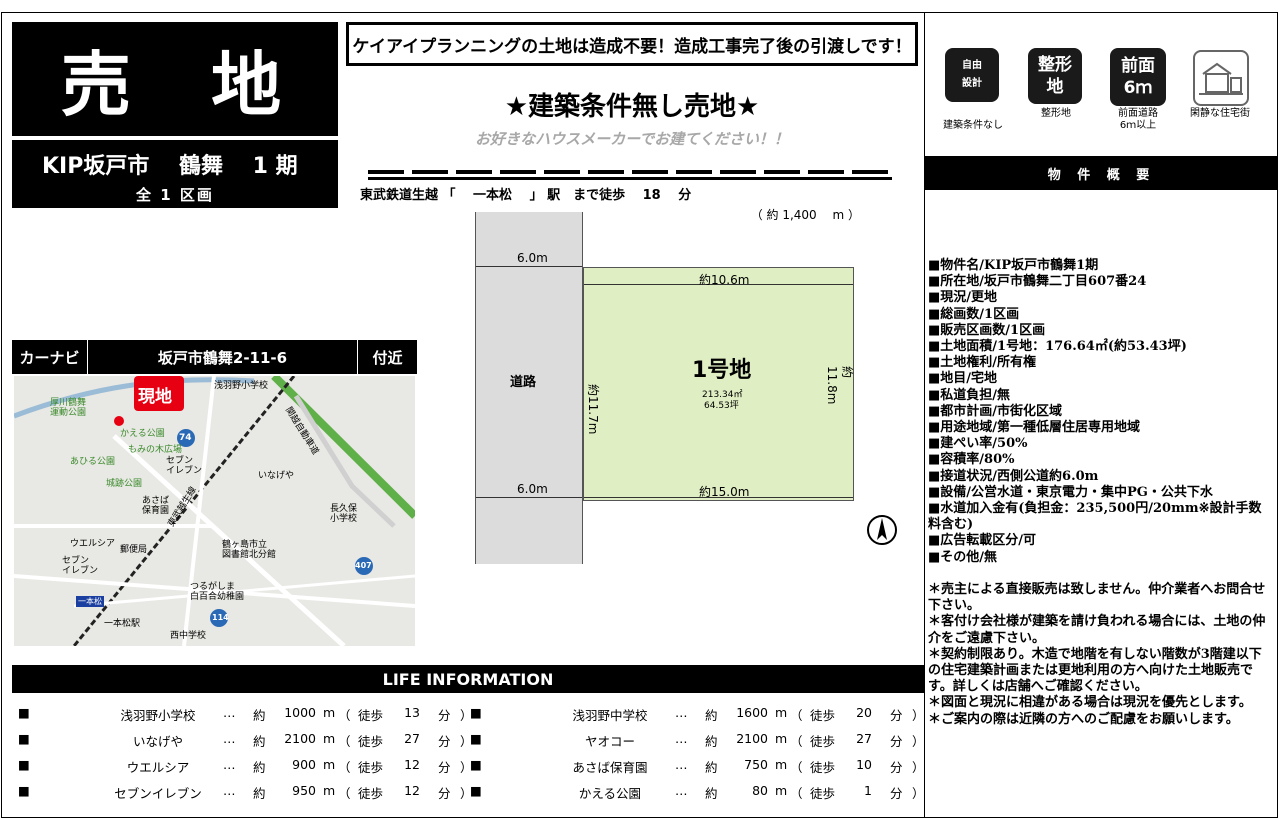  I want to click on summary-item: ■販売区画数/1区画, so click(987, 330).